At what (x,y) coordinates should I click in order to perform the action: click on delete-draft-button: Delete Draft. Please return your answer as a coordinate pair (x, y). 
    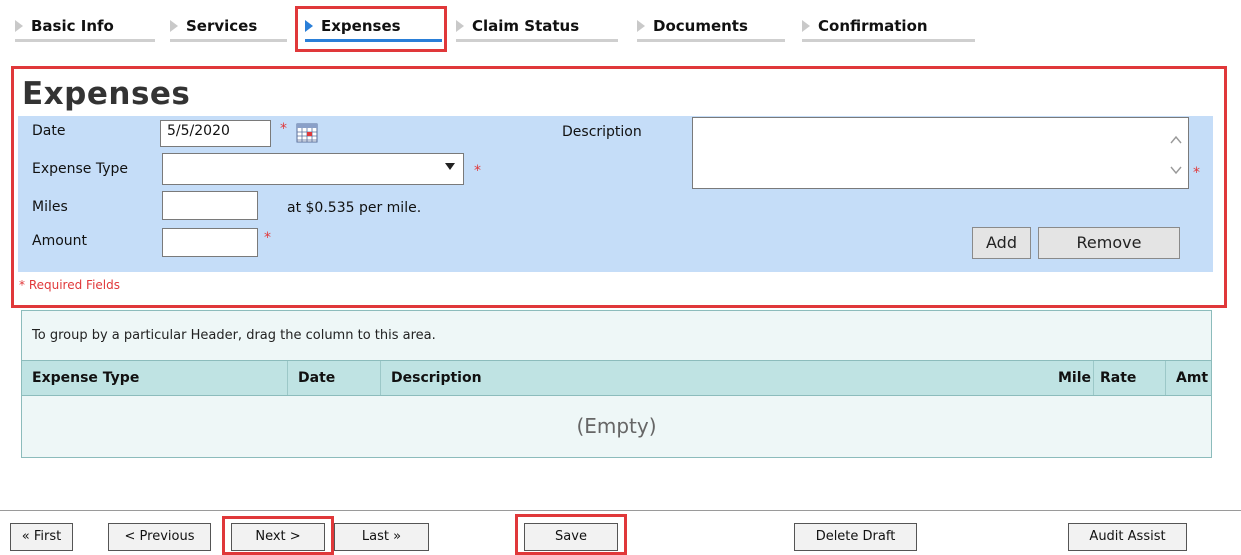
    Looking at the image, I should click on (855, 537).